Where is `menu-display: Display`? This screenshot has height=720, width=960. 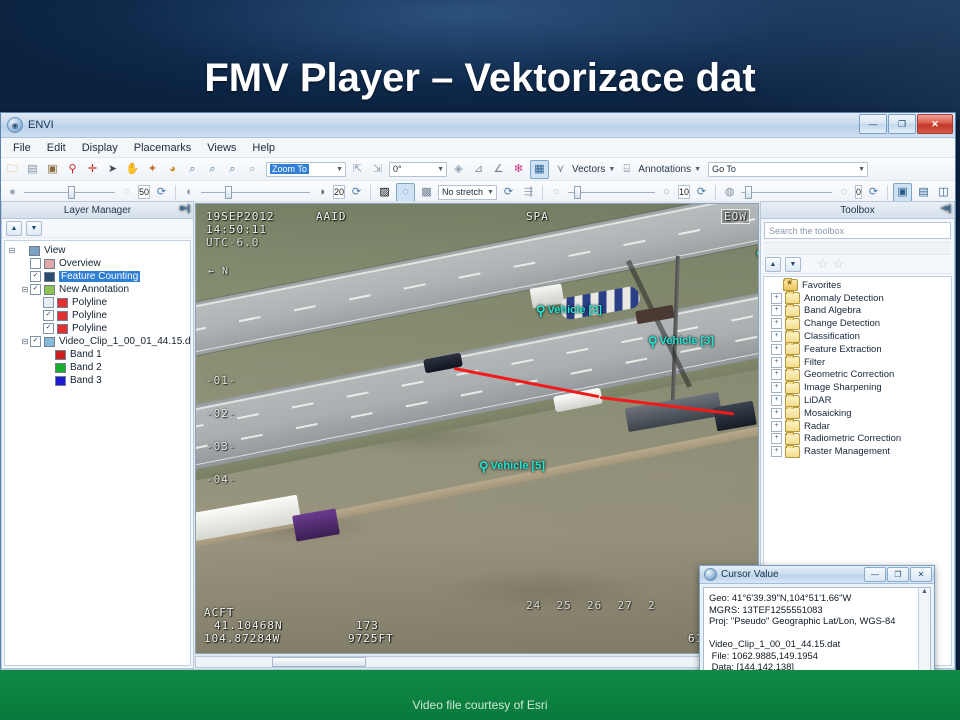 menu-display: Display is located at coordinates (100, 148).